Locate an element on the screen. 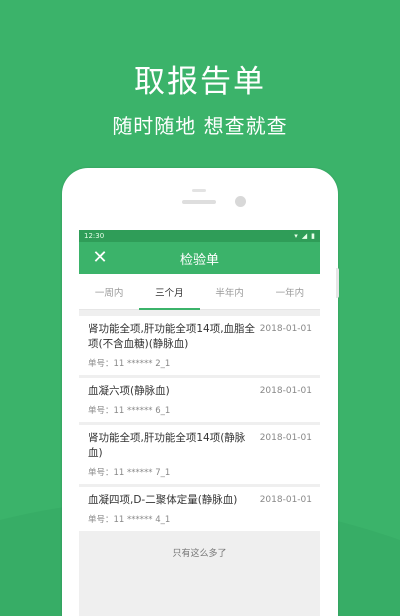  tab-three-months: 三个月 is located at coordinates (169, 292).